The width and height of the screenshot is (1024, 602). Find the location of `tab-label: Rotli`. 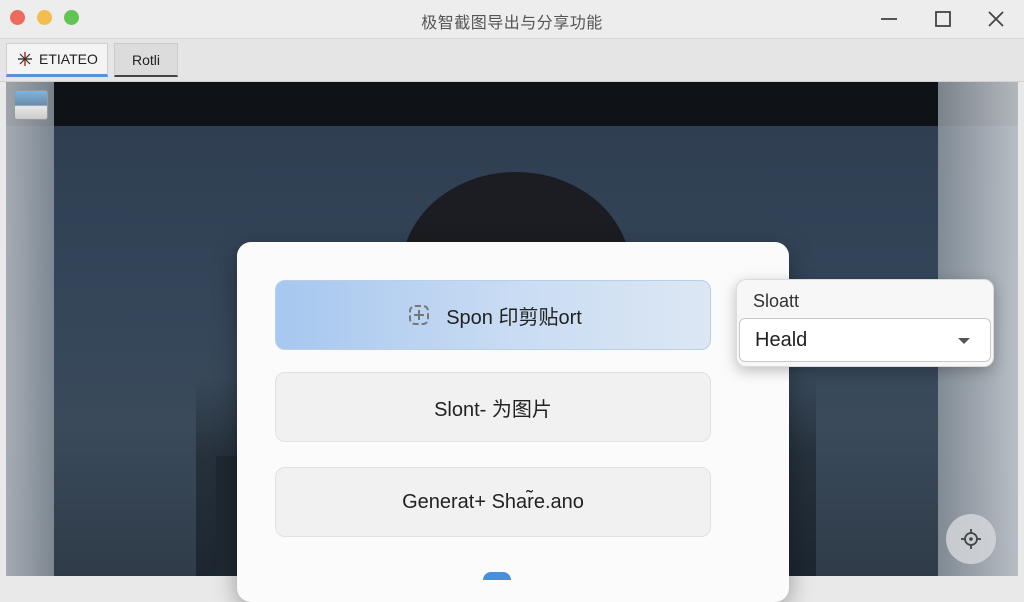

tab-label: Rotli is located at coordinates (145, 59).